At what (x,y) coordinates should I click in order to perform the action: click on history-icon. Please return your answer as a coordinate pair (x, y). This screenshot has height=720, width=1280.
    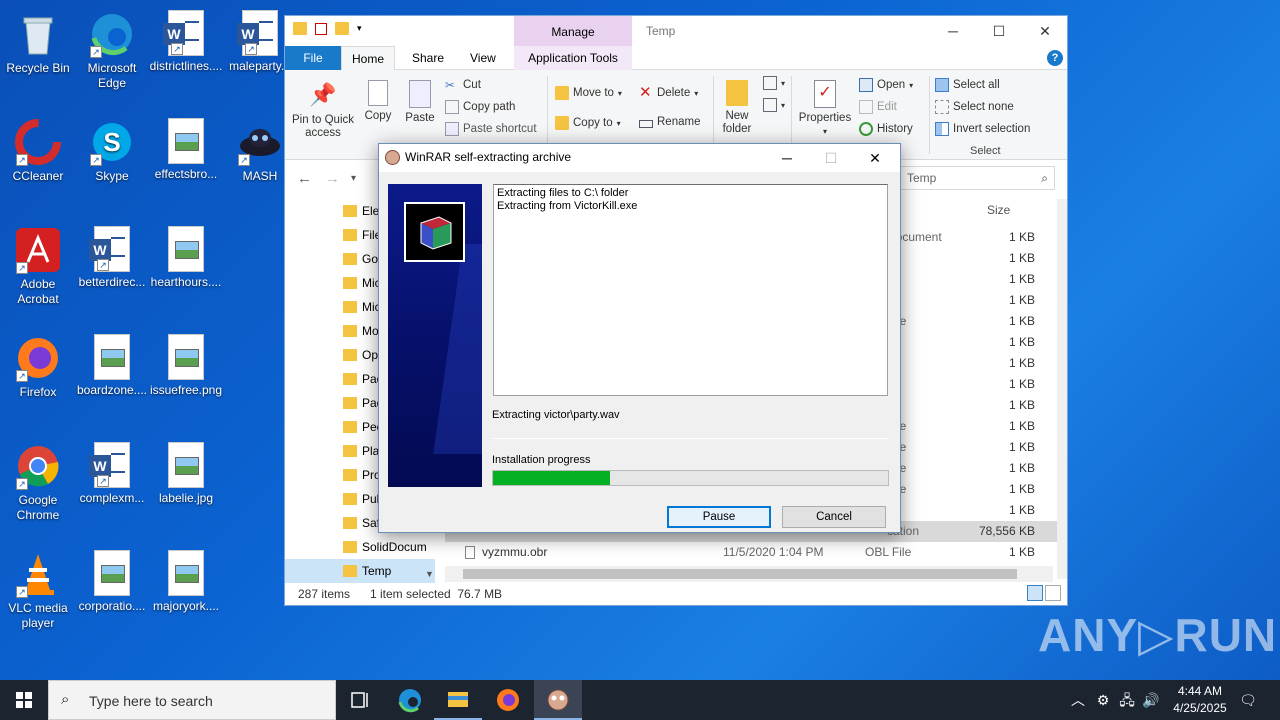
    Looking at the image, I should click on (866, 129).